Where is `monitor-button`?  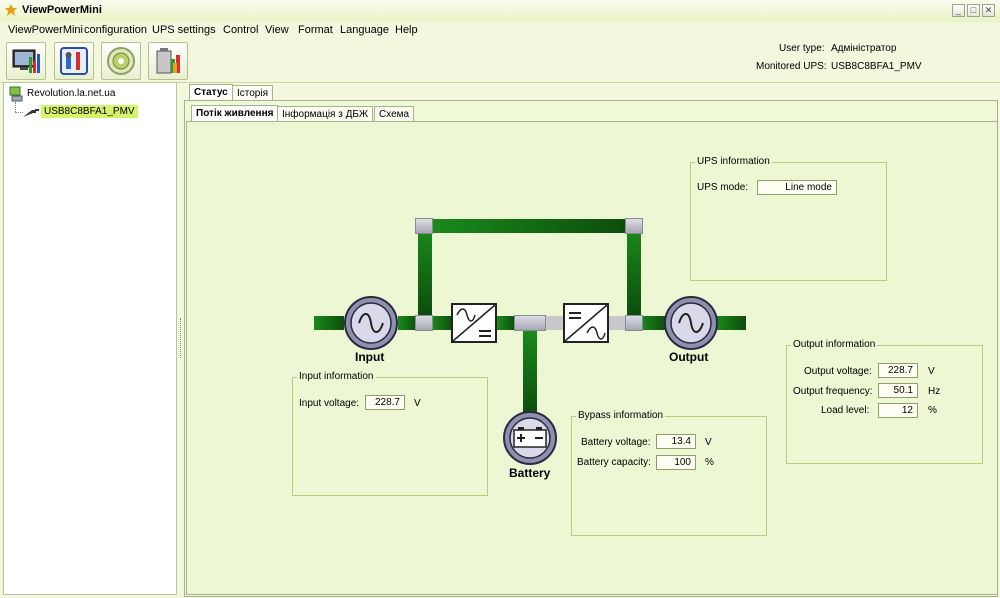 monitor-button is located at coordinates (26, 61).